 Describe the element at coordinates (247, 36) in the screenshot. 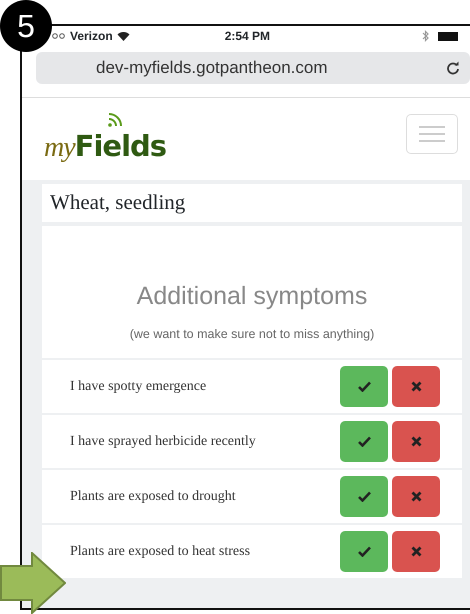

I see `status-time: 2:54 PM` at that location.